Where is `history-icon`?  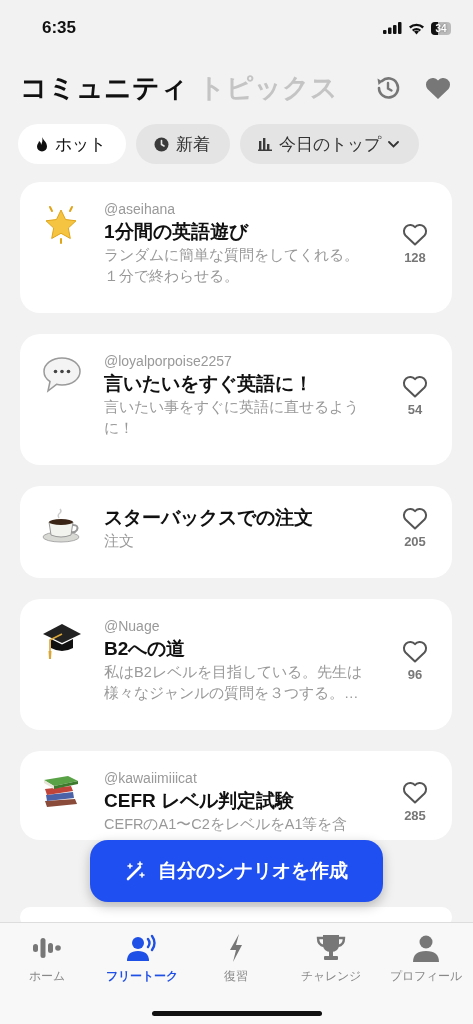 history-icon is located at coordinates (388, 88).